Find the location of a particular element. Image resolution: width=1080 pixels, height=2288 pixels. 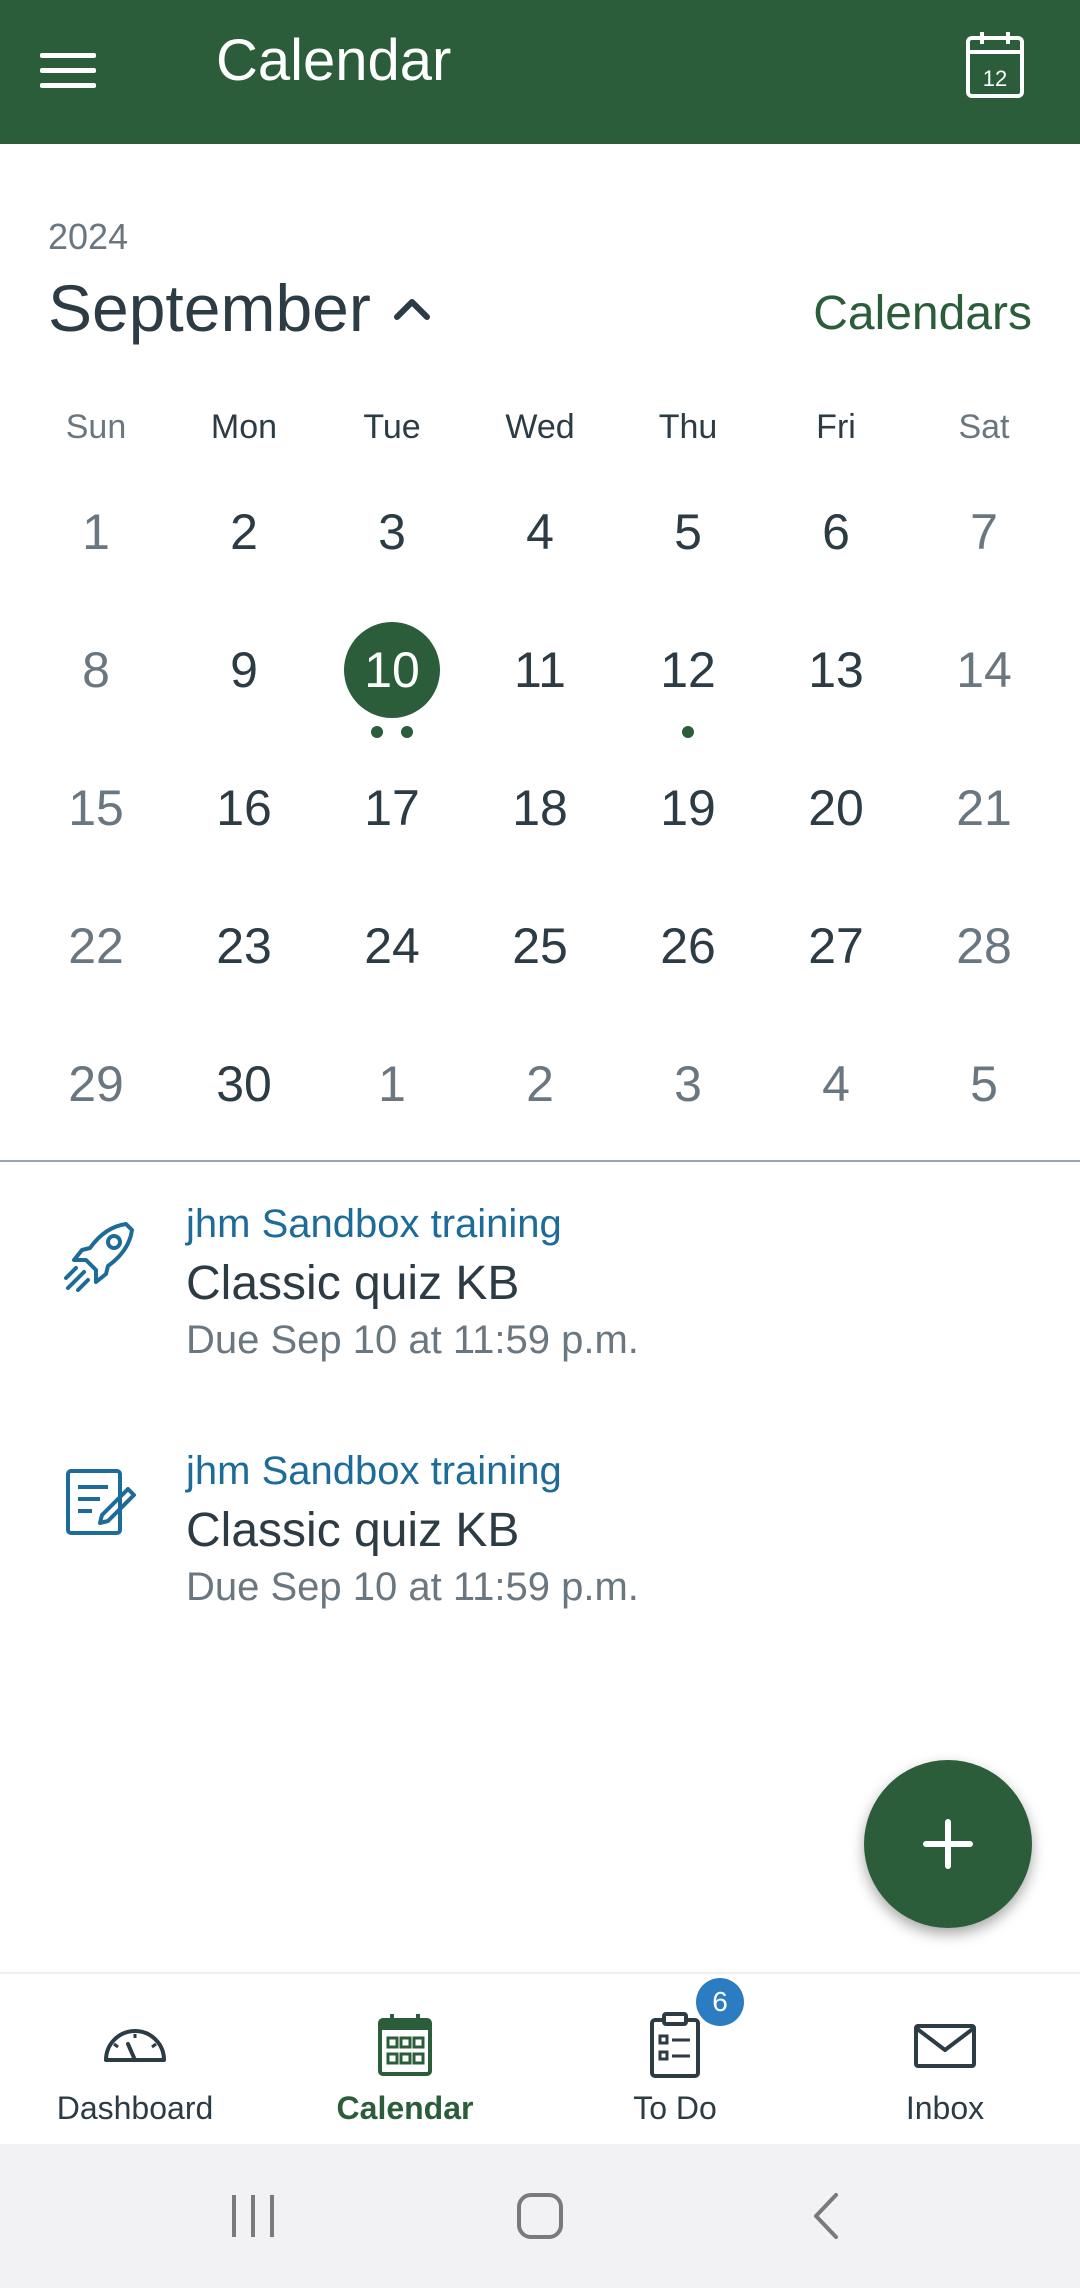

day-number: 10 is located at coordinates (392, 670).